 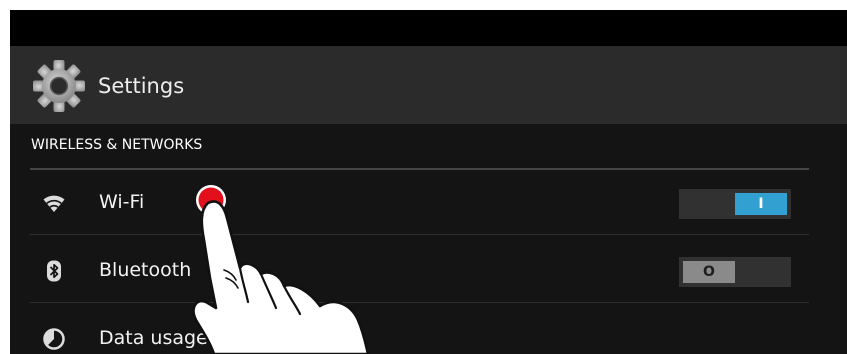 What do you see at coordinates (54, 271) in the screenshot?
I see `bluetooth-icon` at bounding box center [54, 271].